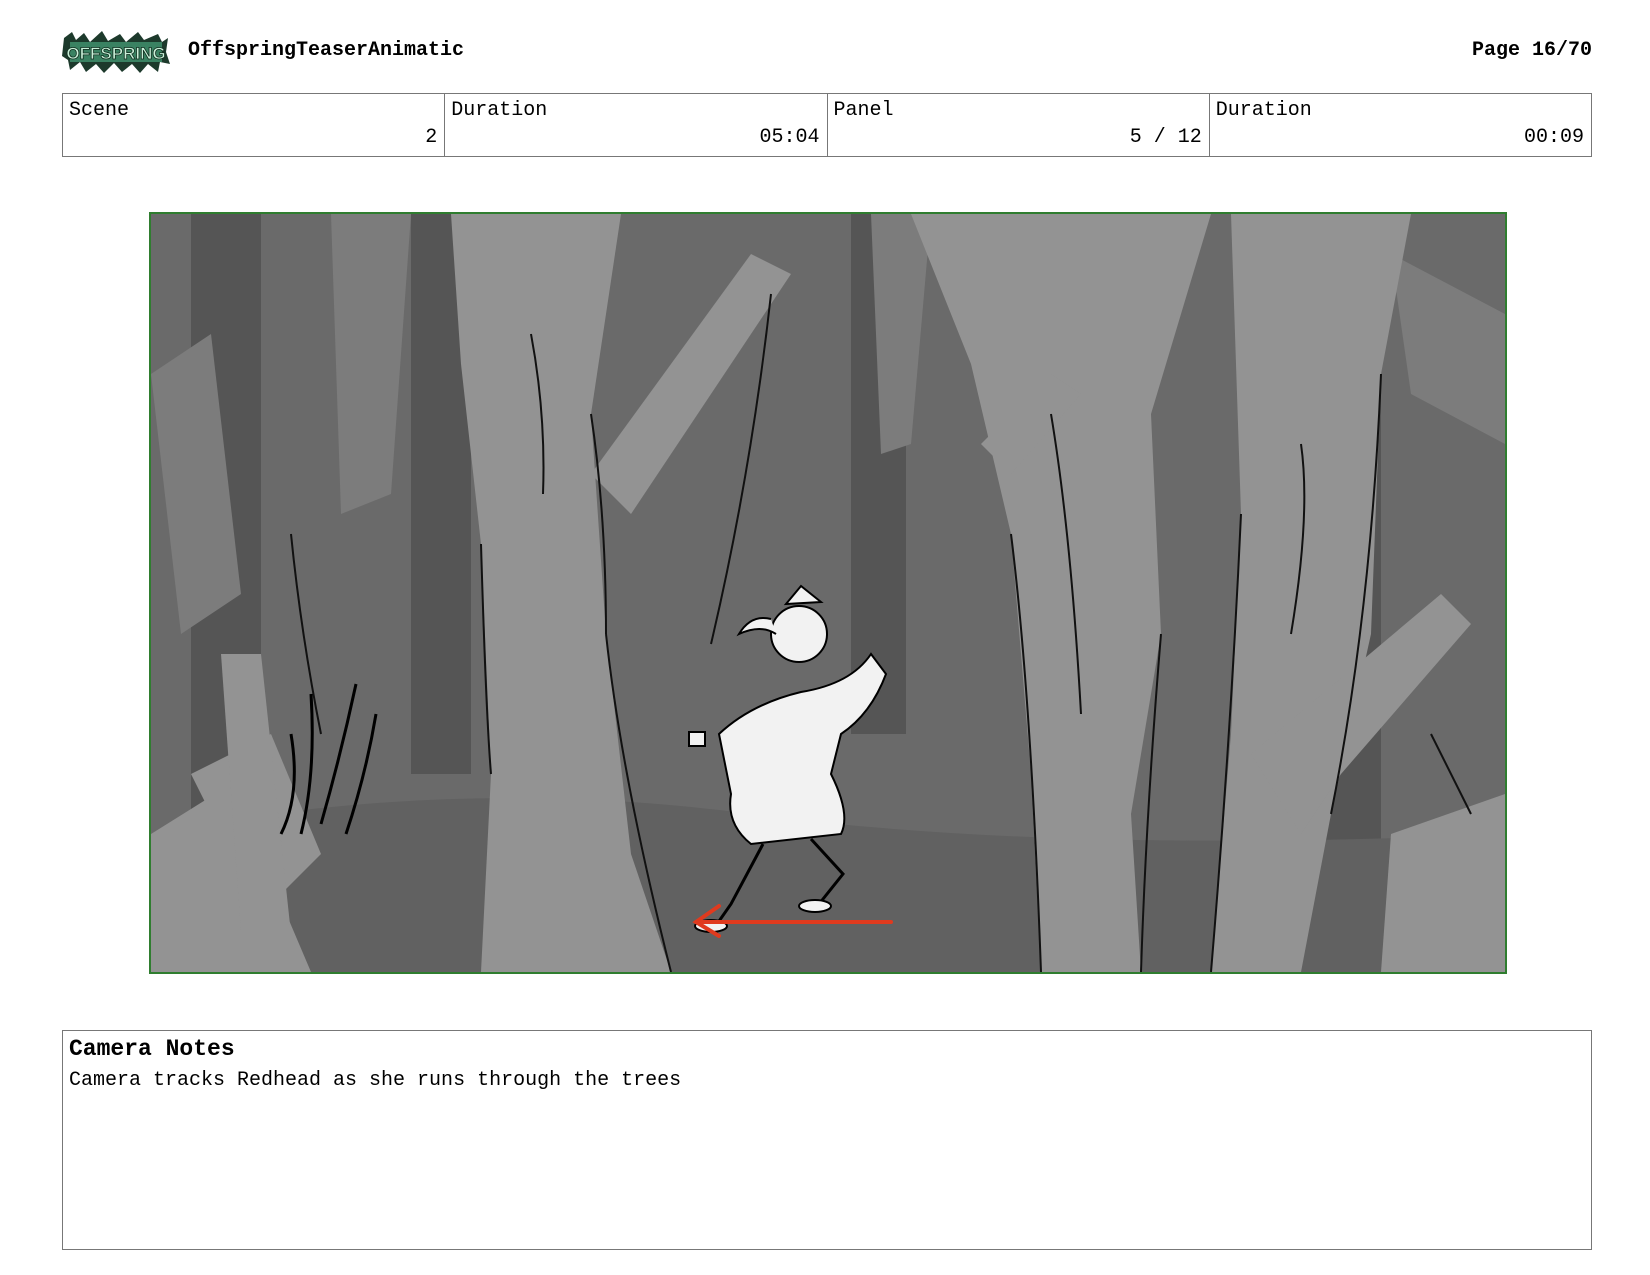  Describe the element at coordinates (789, 137) in the screenshot. I see `scene-duration-value: 05:04` at that location.